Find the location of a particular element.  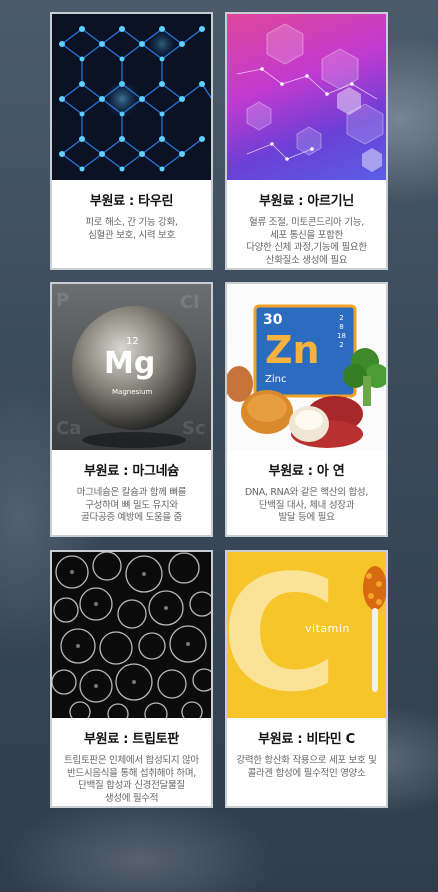

desc-line: 다양한 신체 과정,기능에 필요한 is located at coordinates (306, 247).